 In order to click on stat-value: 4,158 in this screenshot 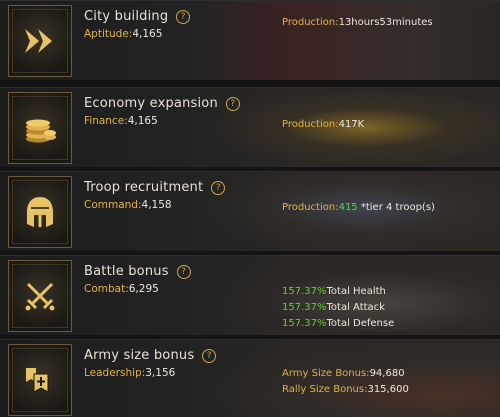, I will do `click(156, 205)`.